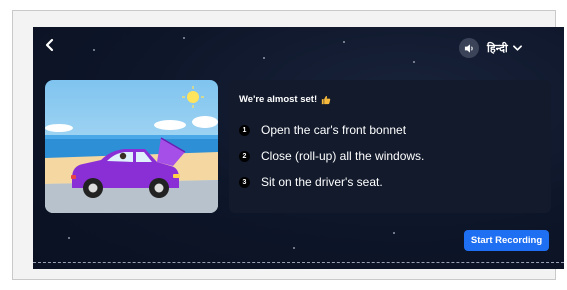 This screenshot has height=290, width=567. What do you see at coordinates (326, 99) in the screenshot?
I see `thumbs-up-icon` at bounding box center [326, 99].